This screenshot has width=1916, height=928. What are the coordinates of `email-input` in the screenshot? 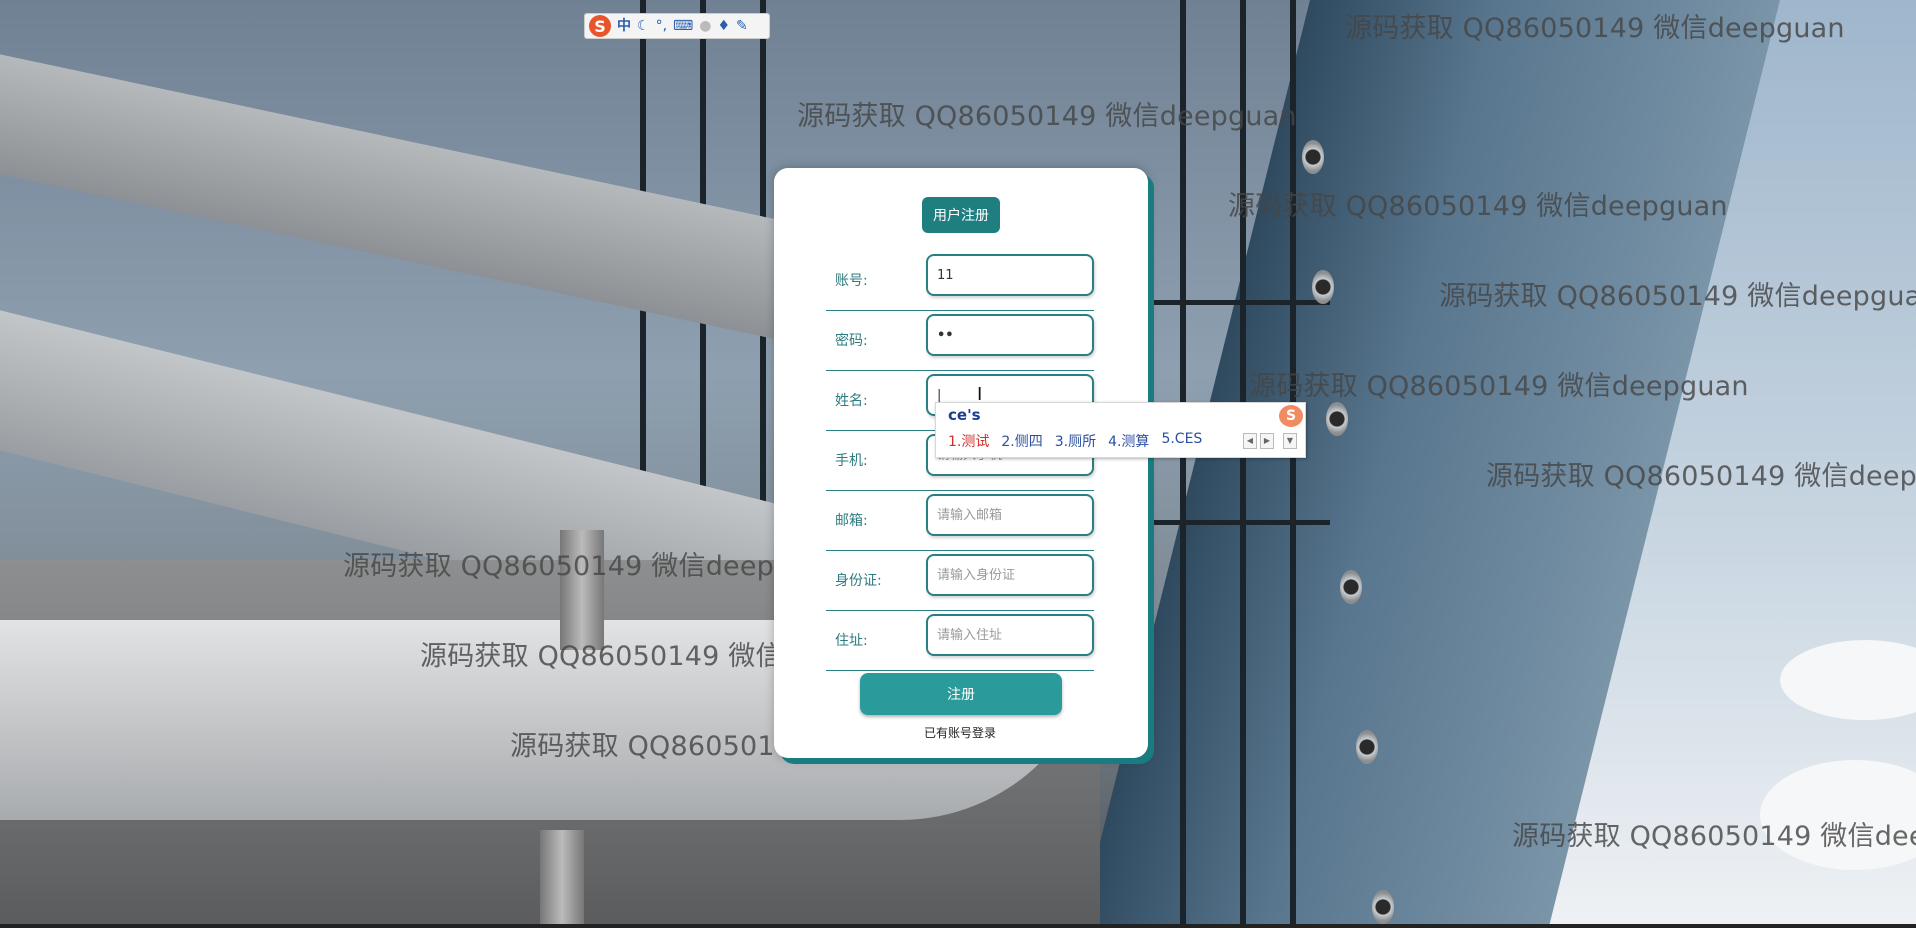 It's located at (1010, 515).